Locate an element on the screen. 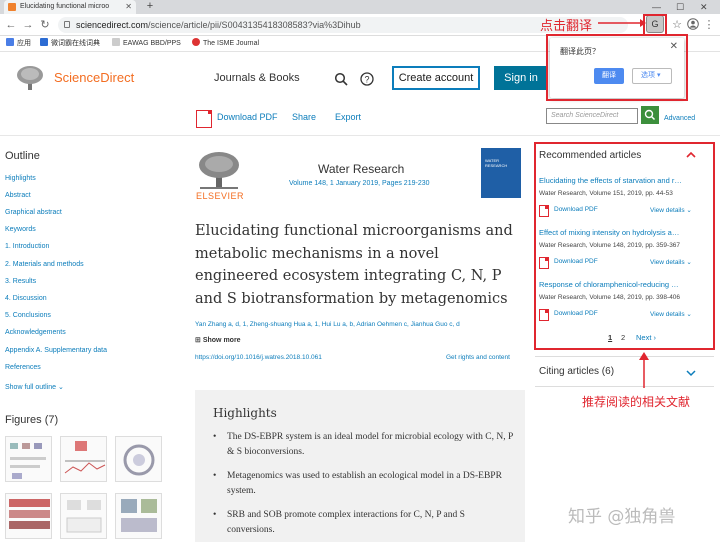 Image resolution: width=720 pixels, height=542 pixels. figures-title: Figures (7) is located at coordinates (32, 420).